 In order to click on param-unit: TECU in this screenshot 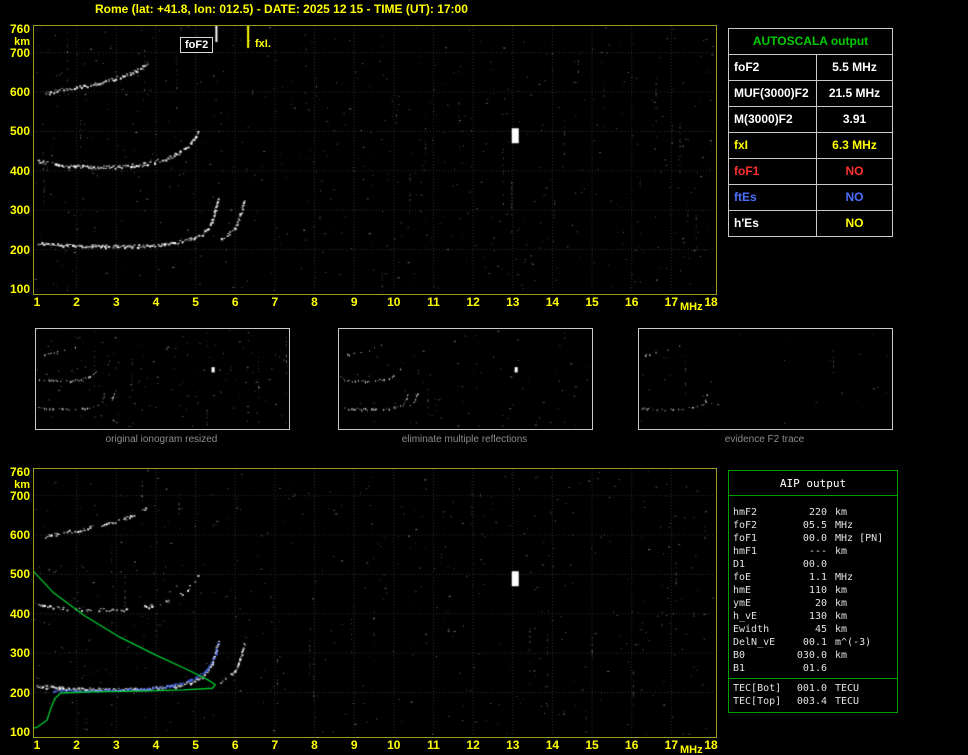, I will do `click(847, 688)`.